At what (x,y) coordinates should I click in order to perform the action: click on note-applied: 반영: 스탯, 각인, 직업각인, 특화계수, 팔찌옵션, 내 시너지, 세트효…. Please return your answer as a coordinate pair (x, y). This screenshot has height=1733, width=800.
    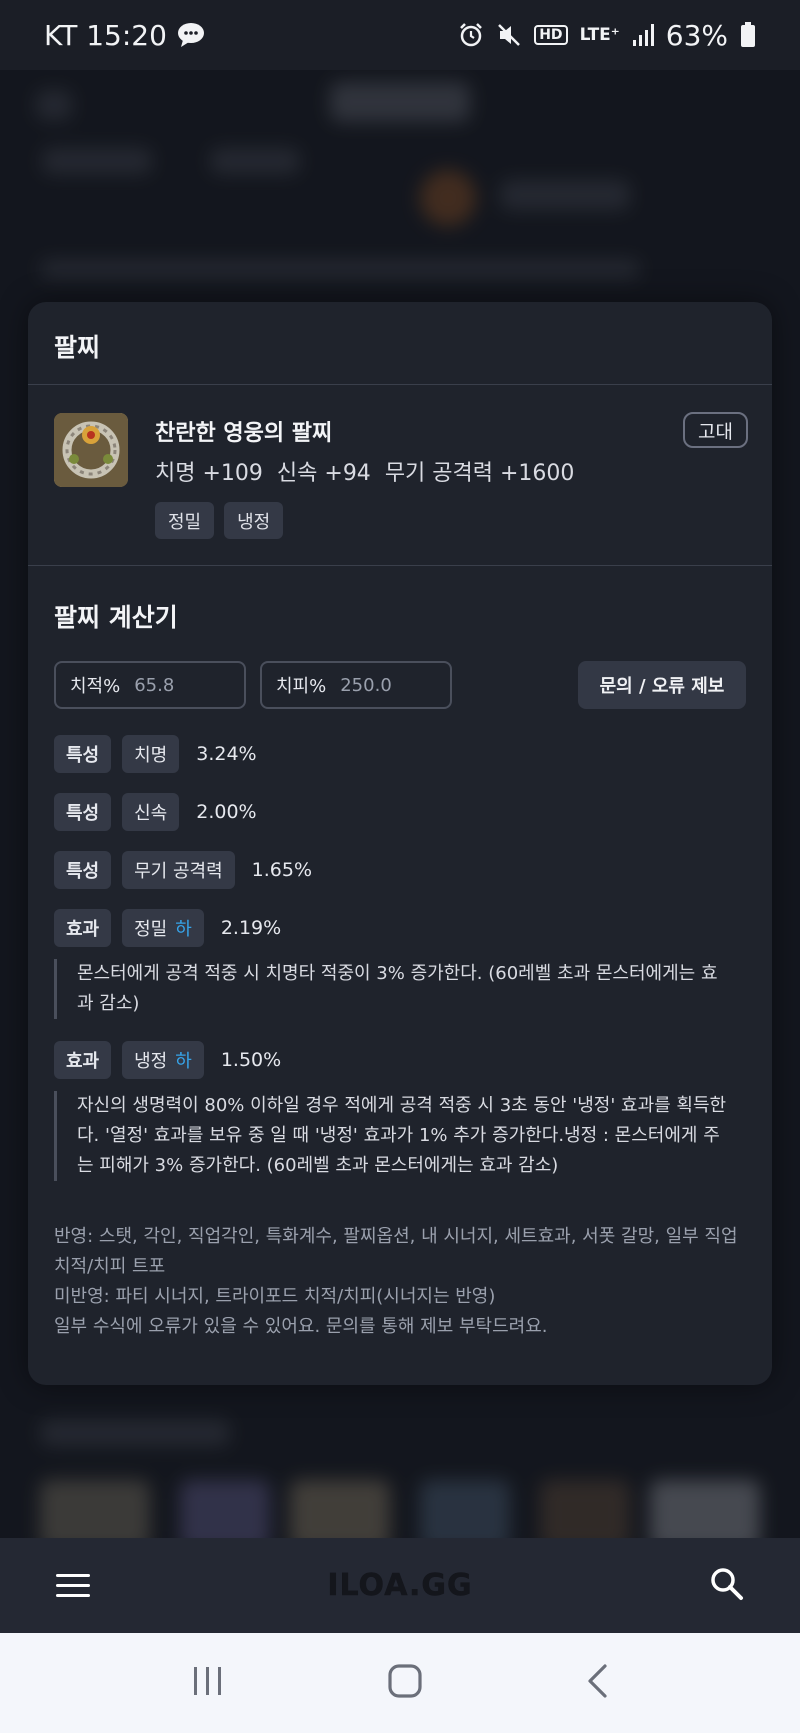
    Looking at the image, I should click on (396, 1251).